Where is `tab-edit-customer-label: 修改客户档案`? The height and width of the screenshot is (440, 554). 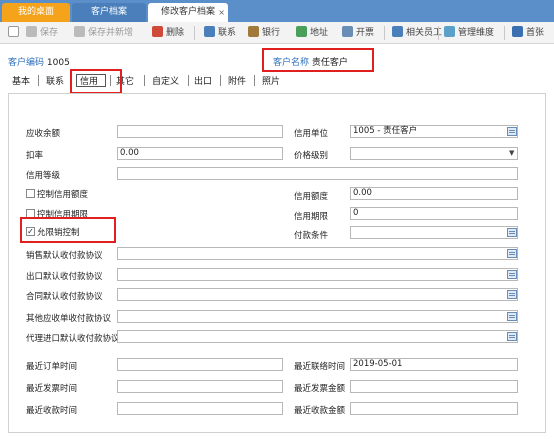 tab-edit-customer-label: 修改客户档案 is located at coordinates (187, 12).